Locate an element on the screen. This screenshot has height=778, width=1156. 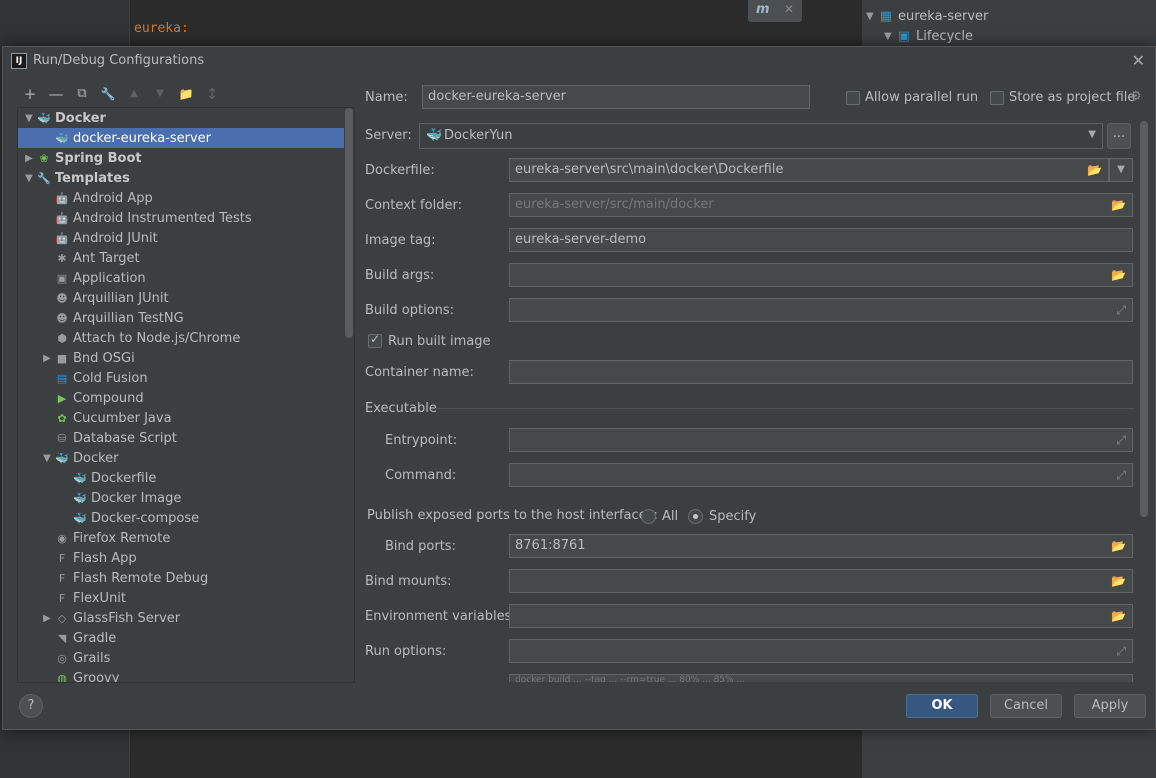
bind-ports-input: 8761:8761 📂 is located at coordinates (821, 546).